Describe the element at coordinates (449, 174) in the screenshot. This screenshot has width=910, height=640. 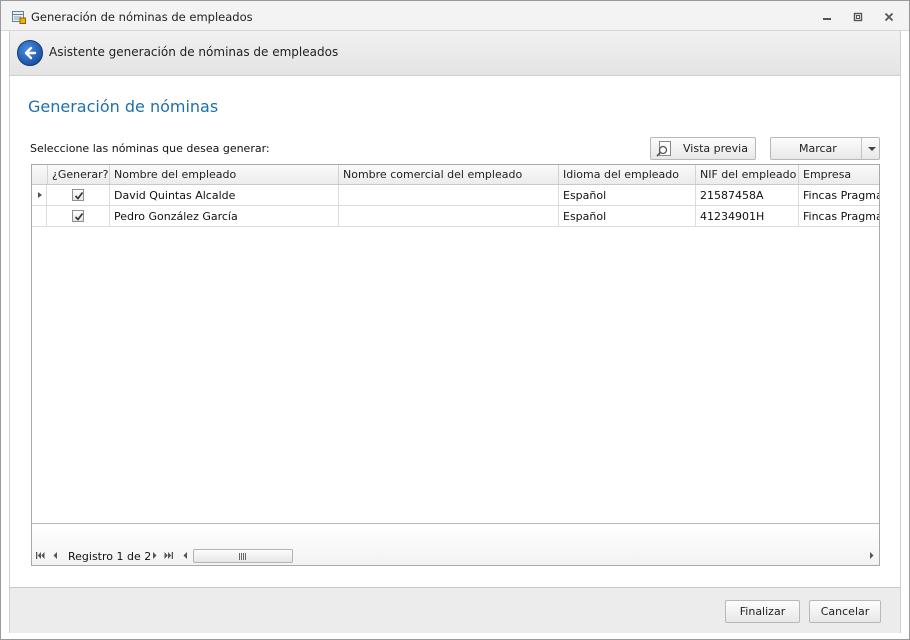
I see `column-header-commercial-name: Nombre comercial del empleado` at that location.